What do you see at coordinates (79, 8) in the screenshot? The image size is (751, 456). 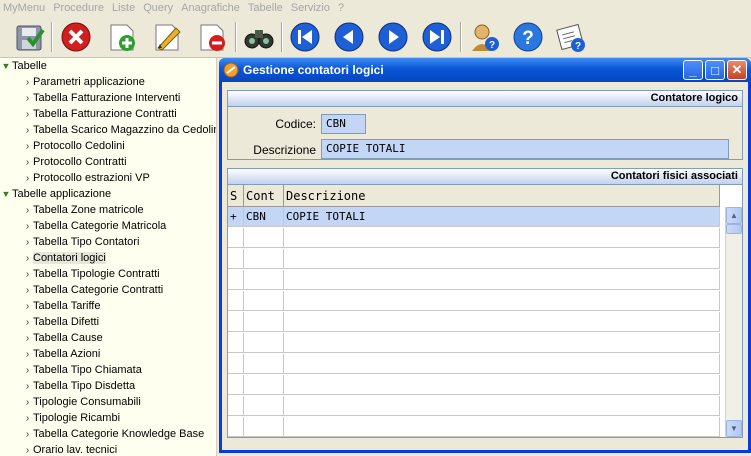 I see `menu-procedure: Procedure` at bounding box center [79, 8].